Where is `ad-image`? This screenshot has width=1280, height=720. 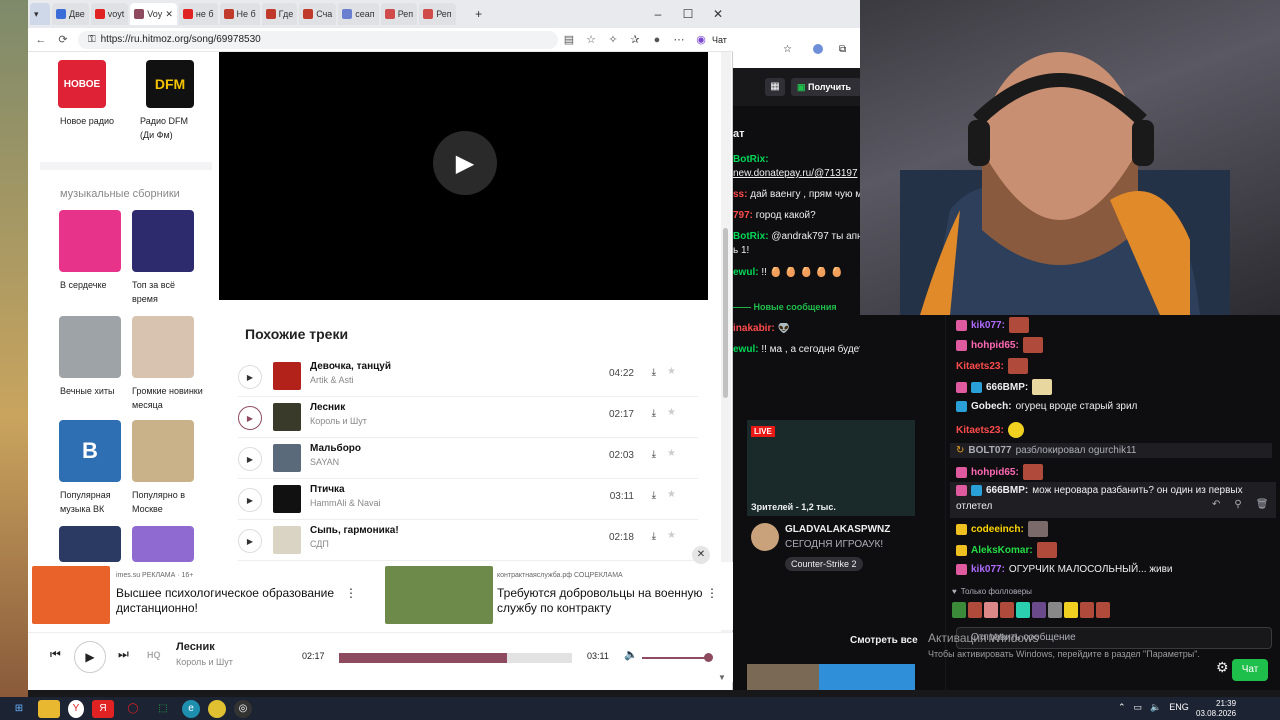 ad-image is located at coordinates (439, 595).